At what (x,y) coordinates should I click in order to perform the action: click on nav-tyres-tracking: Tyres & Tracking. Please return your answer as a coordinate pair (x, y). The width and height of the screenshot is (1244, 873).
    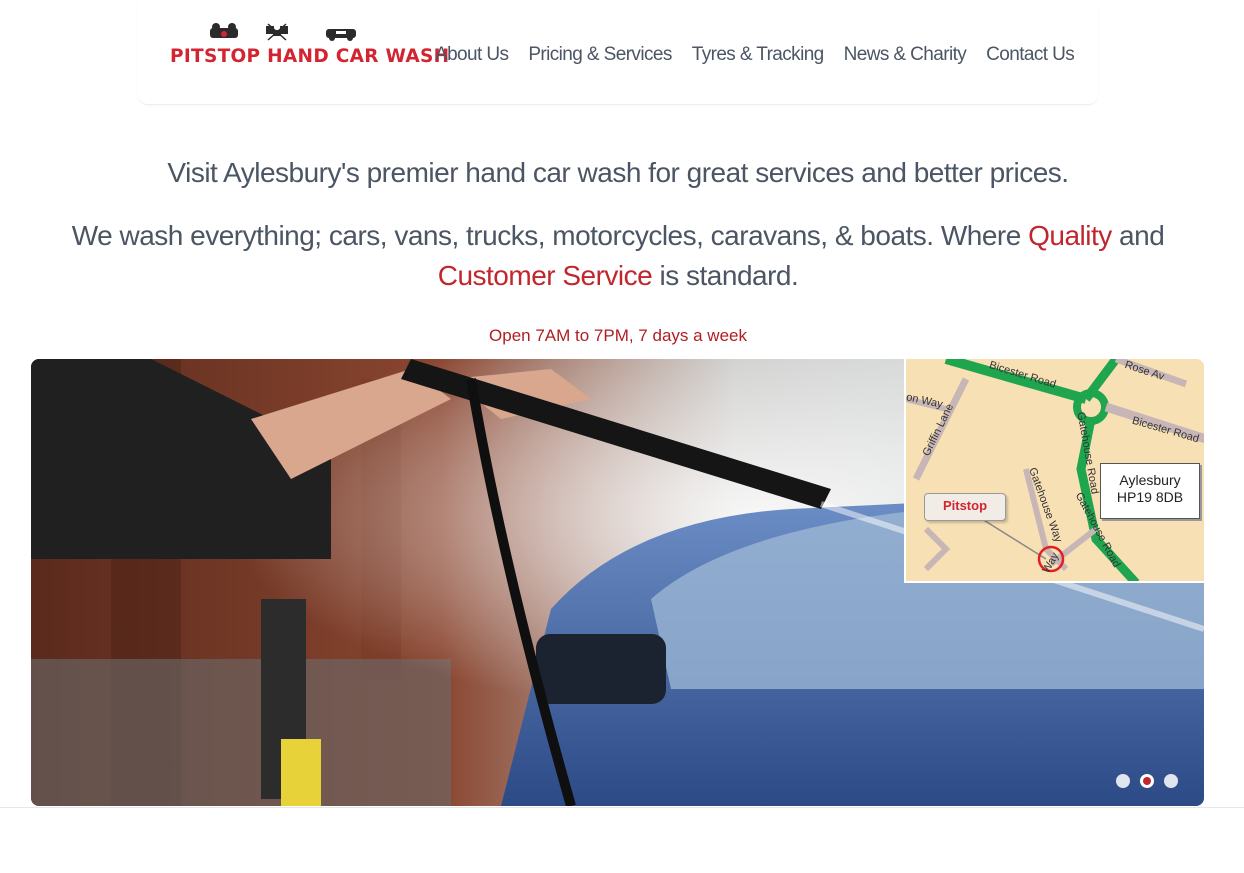
    Looking at the image, I should click on (758, 55).